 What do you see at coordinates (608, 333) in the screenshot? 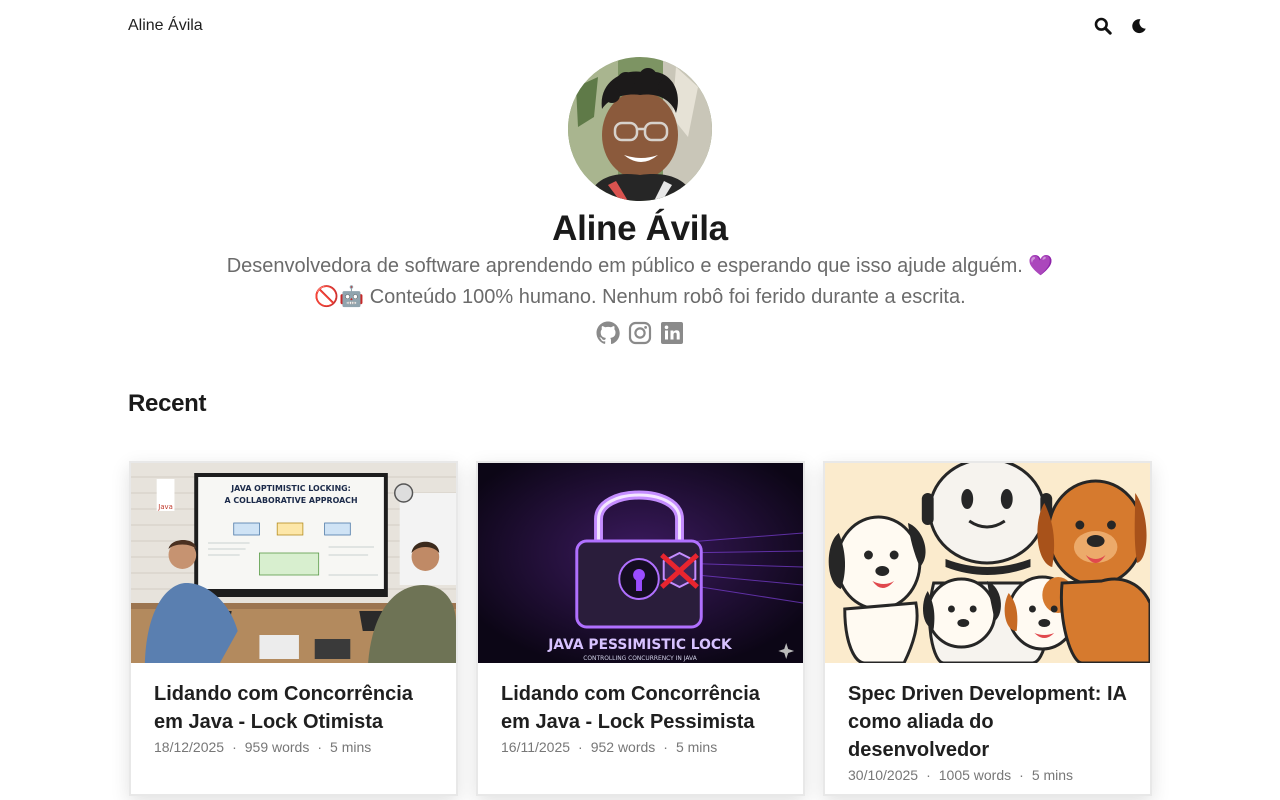
I see `github-icon` at bounding box center [608, 333].